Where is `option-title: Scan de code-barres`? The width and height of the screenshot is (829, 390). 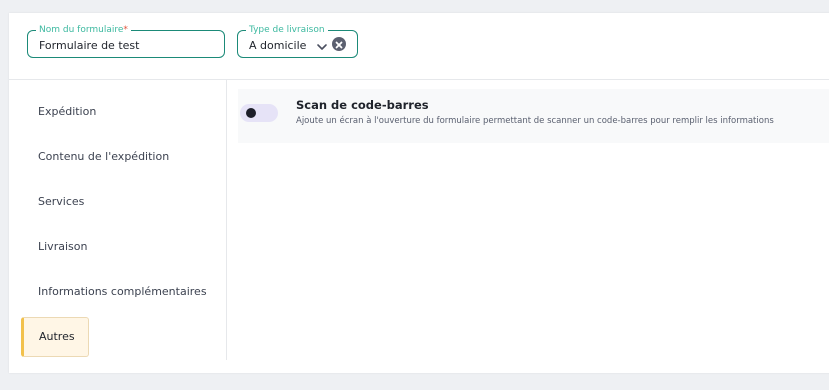
option-title: Scan de code-barres is located at coordinates (362, 105).